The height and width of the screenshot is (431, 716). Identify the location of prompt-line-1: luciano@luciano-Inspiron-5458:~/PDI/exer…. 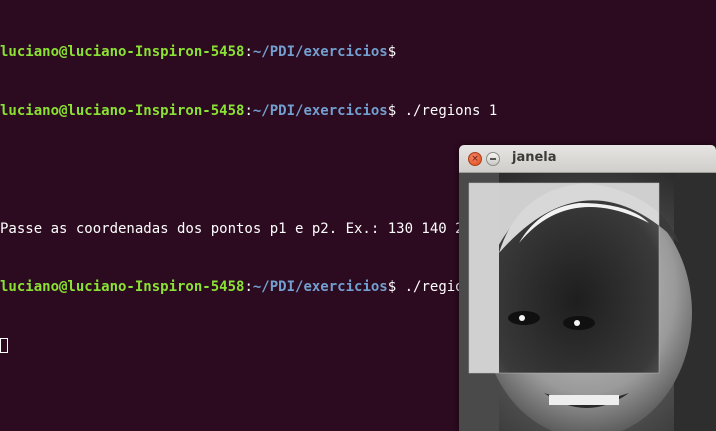
(299, 53).